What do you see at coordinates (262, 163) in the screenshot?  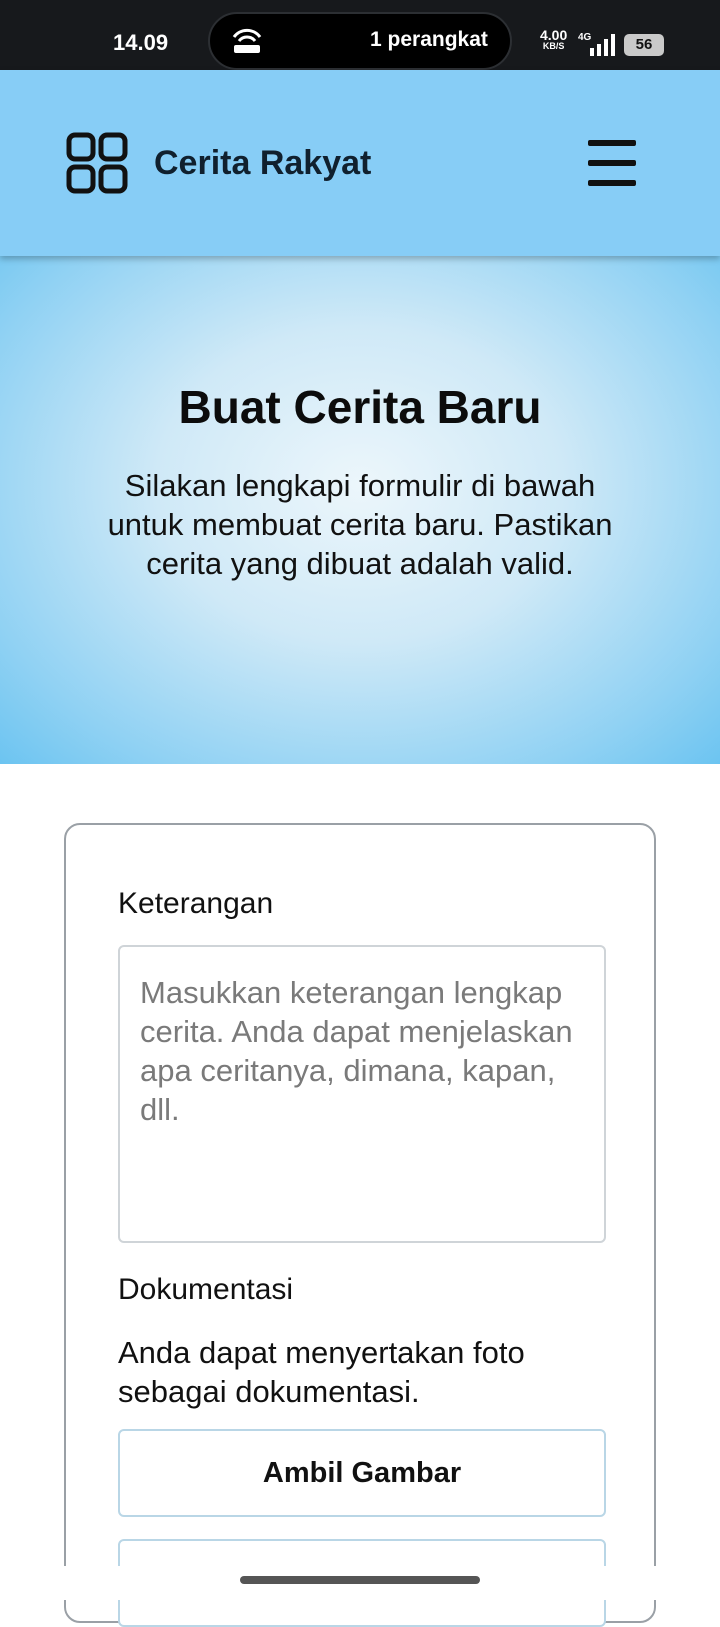 I see `app-title: Cerita Rakyat` at bounding box center [262, 163].